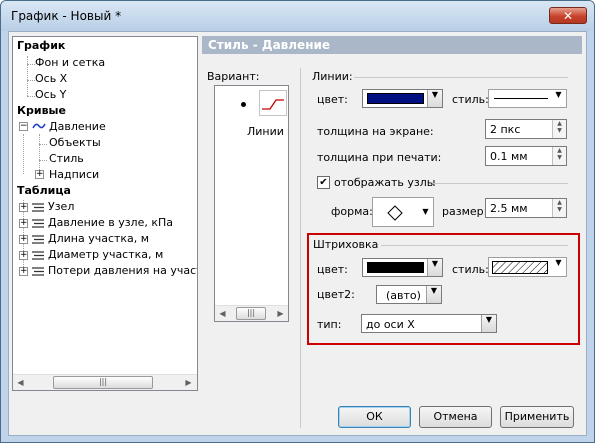  What do you see at coordinates (265, 131) in the screenshot?
I see `variant-option-label: Линии` at bounding box center [265, 131].